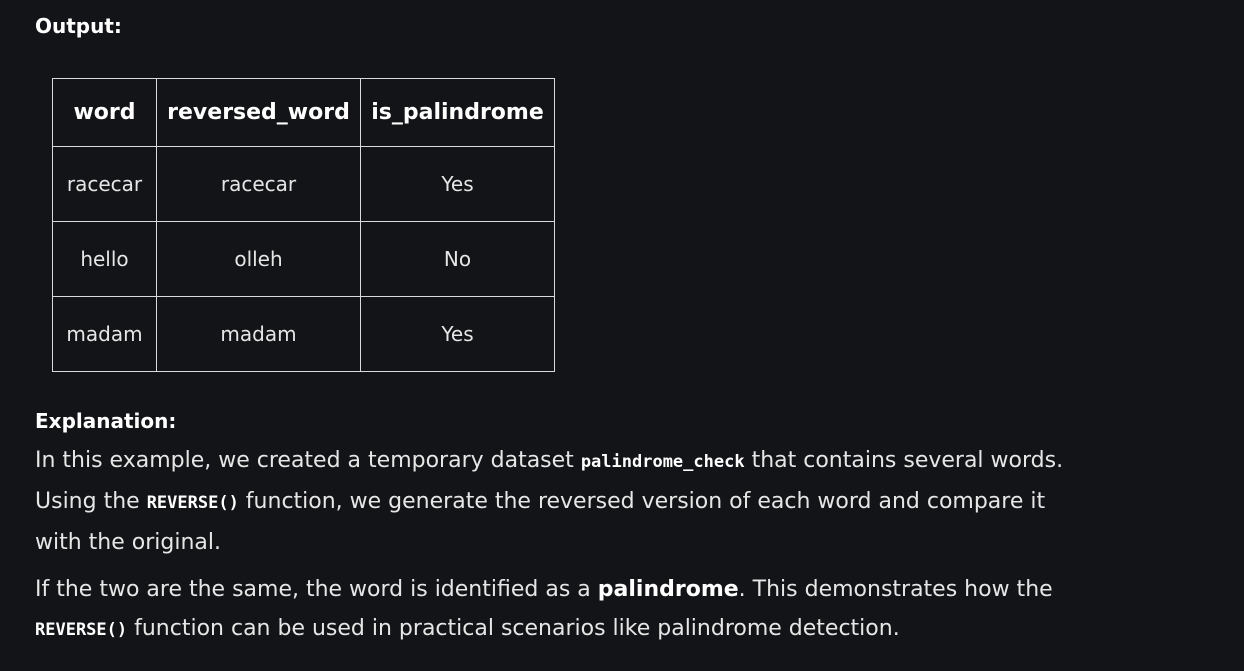 The image size is (1244, 671). Describe the element at coordinates (457, 259) in the screenshot. I see `cell-is-palindrome: No` at that location.